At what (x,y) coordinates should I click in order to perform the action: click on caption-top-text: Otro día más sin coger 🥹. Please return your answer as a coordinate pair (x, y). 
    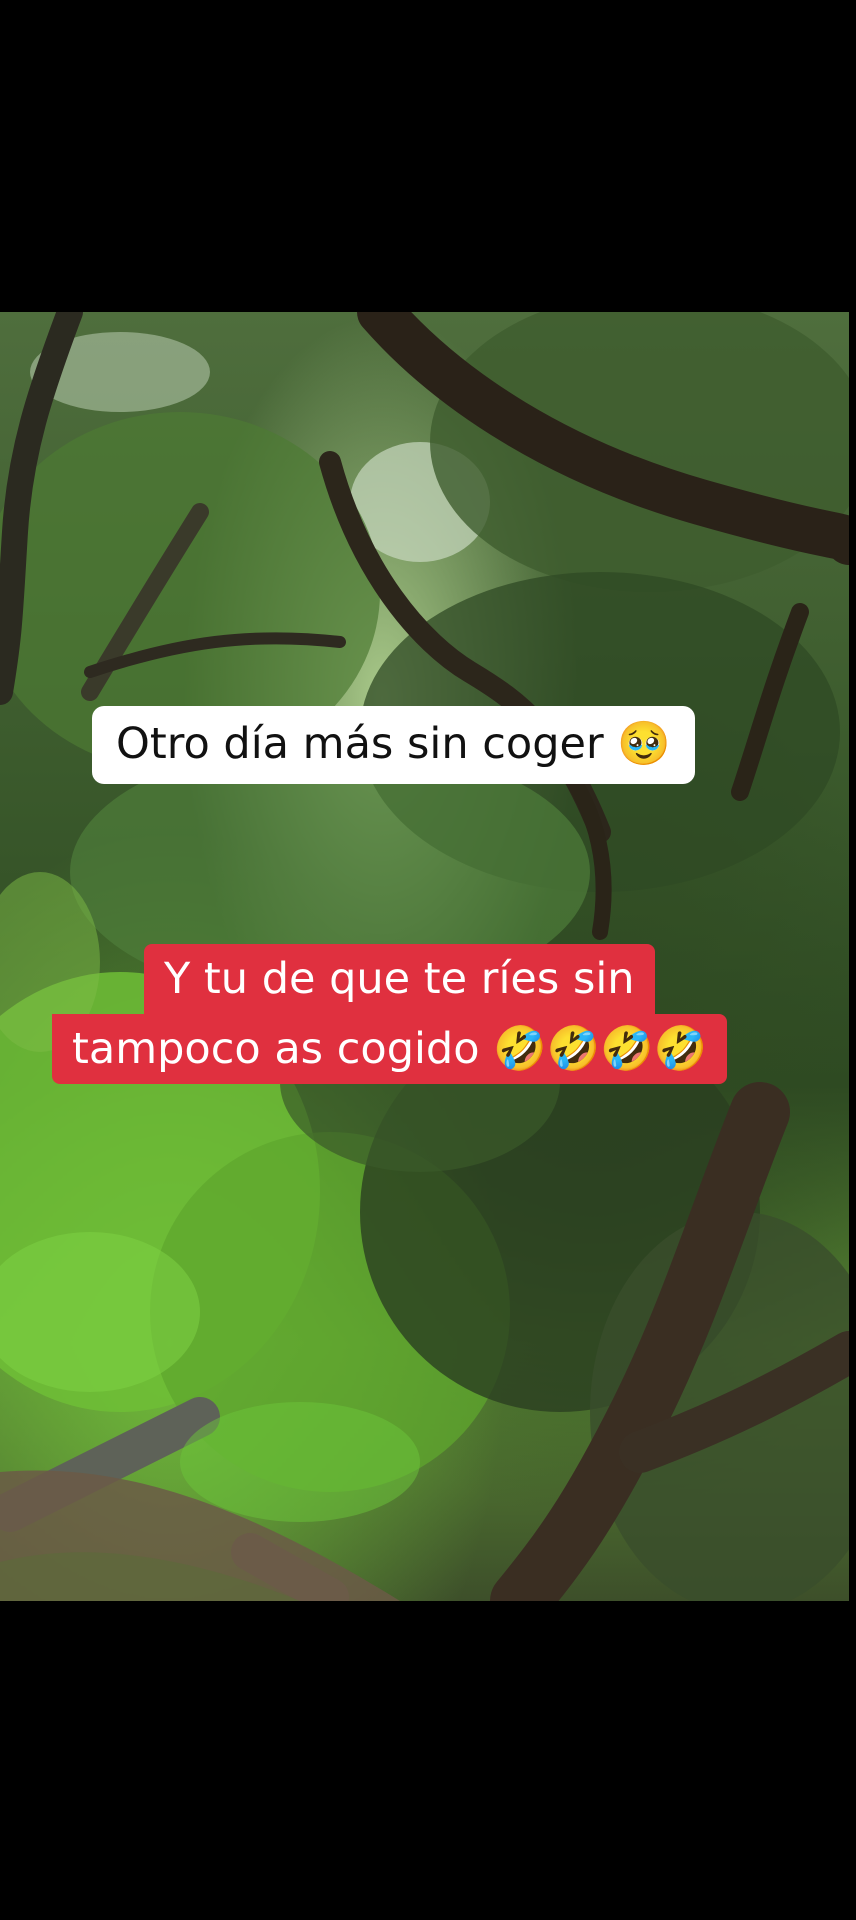
    Looking at the image, I should click on (393, 744).